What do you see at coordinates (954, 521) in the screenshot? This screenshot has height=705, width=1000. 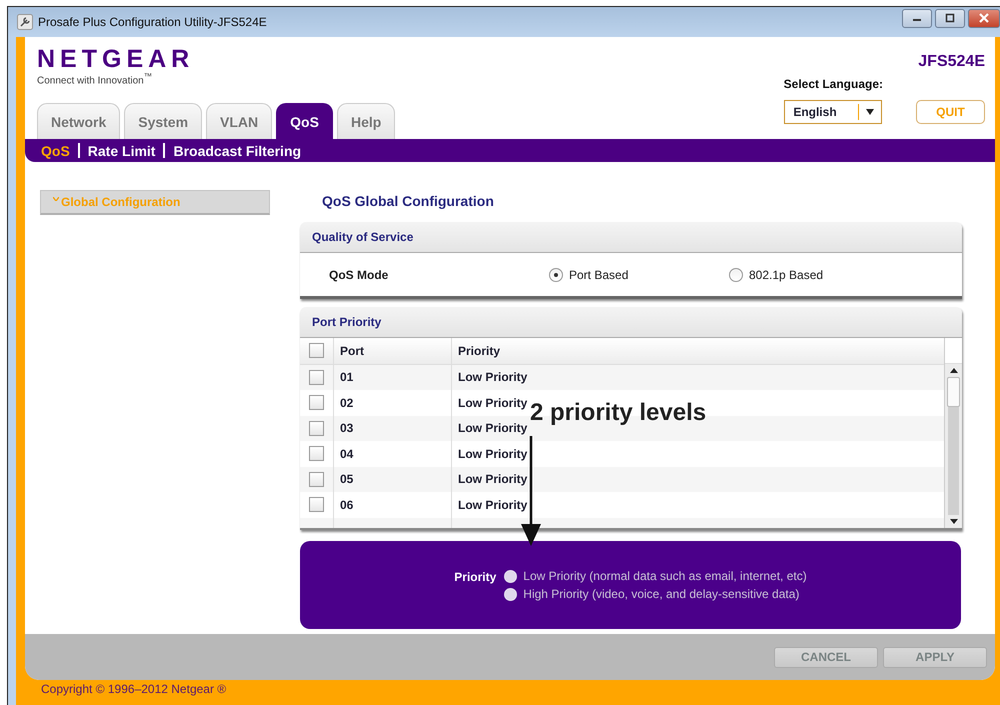 I see `scroll-down-icon` at bounding box center [954, 521].